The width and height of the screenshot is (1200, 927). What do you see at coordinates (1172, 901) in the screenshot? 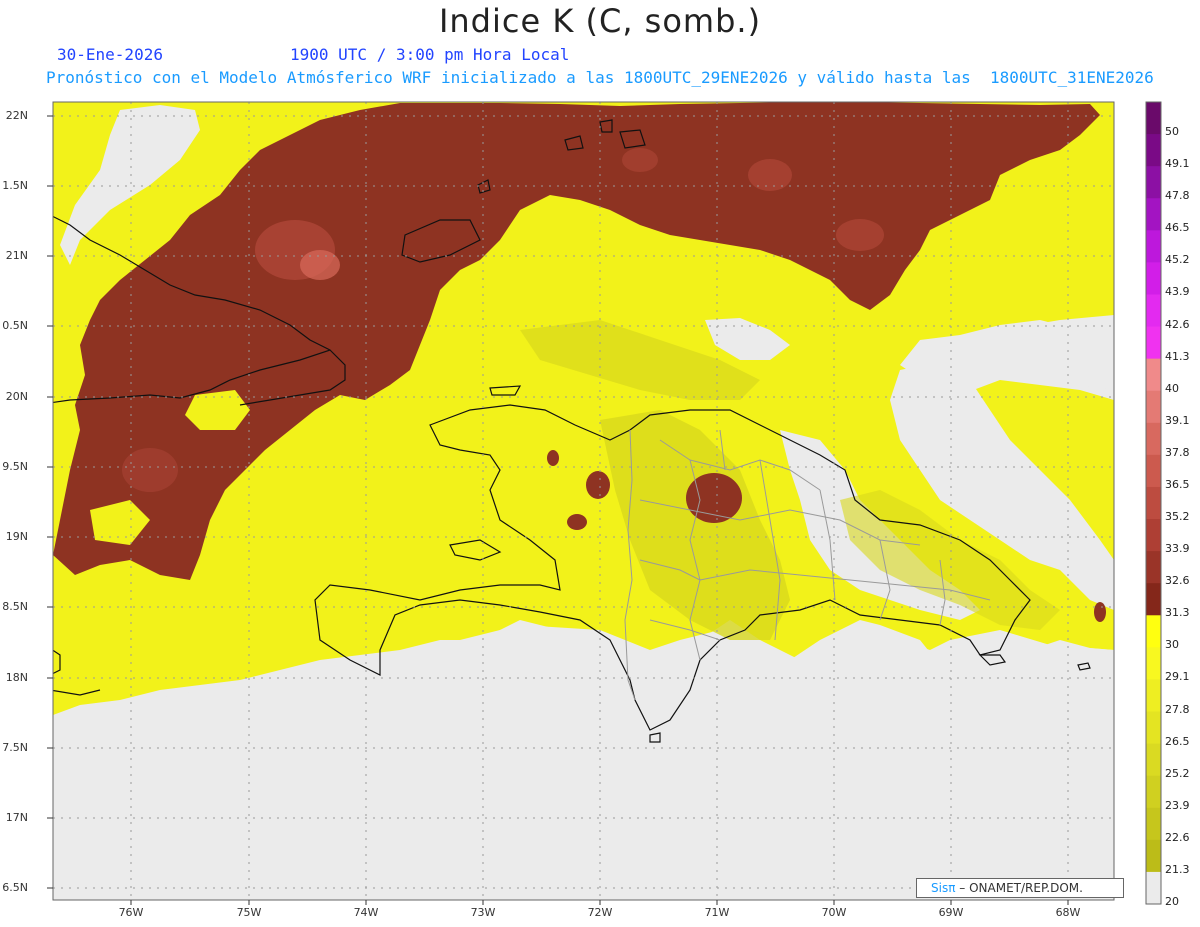
I see `colorbar-label: 20` at bounding box center [1172, 901].